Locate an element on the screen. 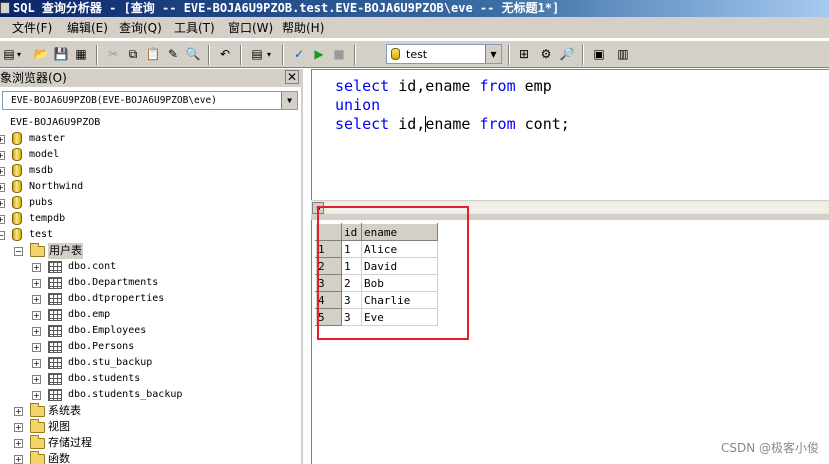 Image resolution: width=829 pixels, height=464 pixels. tree-table: + dbo.students_backup is located at coordinates (150, 395).